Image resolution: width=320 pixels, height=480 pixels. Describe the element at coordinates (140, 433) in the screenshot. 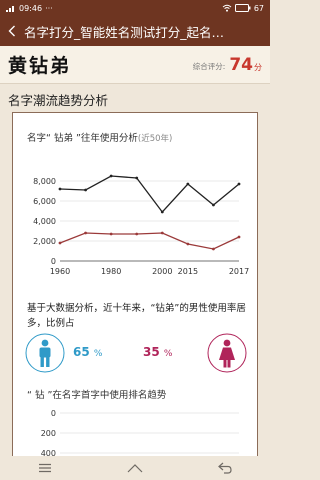

I see `rank-line-chart: 0200400600` at that location.